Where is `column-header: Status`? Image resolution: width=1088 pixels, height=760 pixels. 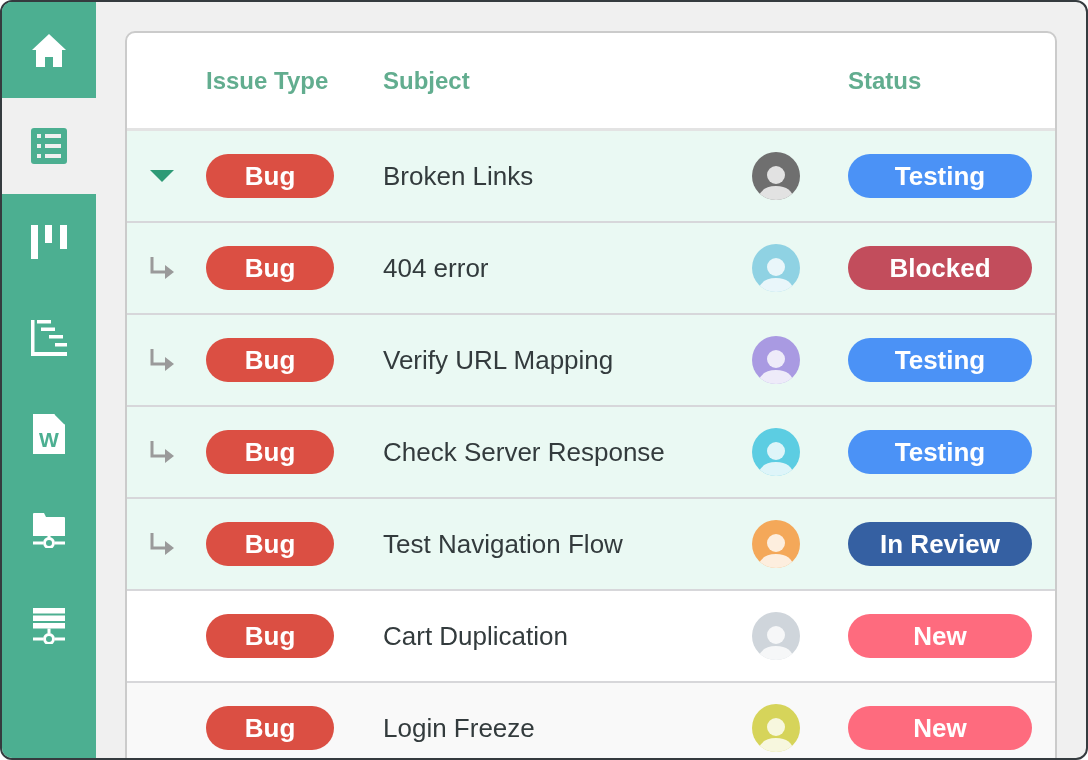
column-header: Status is located at coordinates (885, 80).